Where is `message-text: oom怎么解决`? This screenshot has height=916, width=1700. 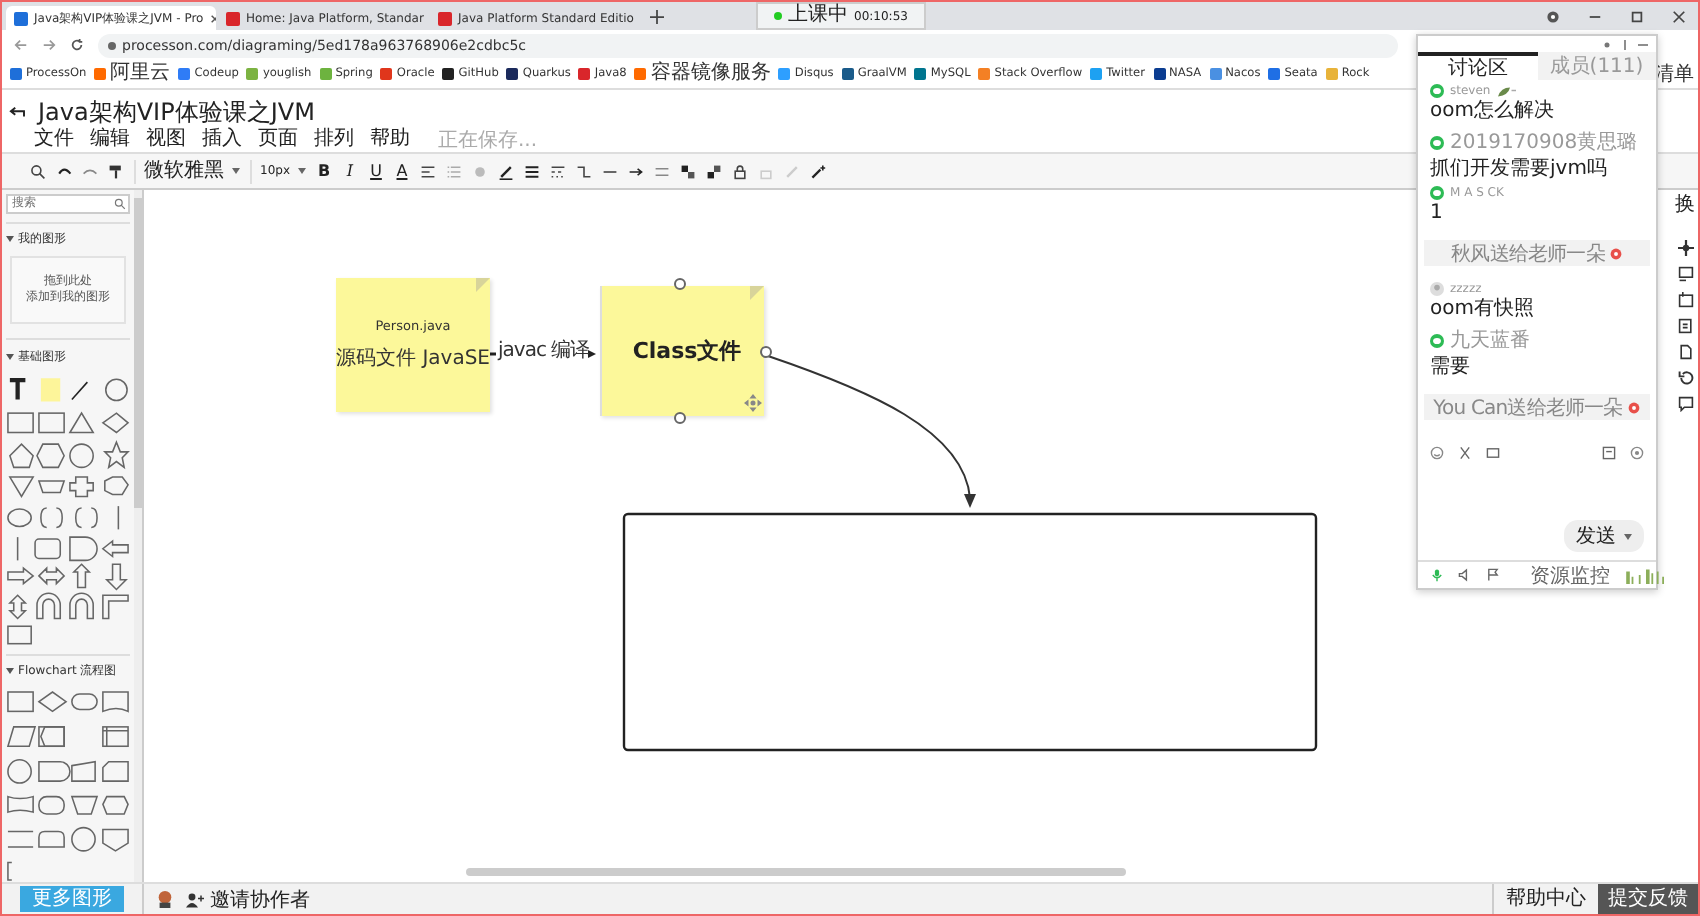
message-text: oom怎么解决 is located at coordinates (1493, 111).